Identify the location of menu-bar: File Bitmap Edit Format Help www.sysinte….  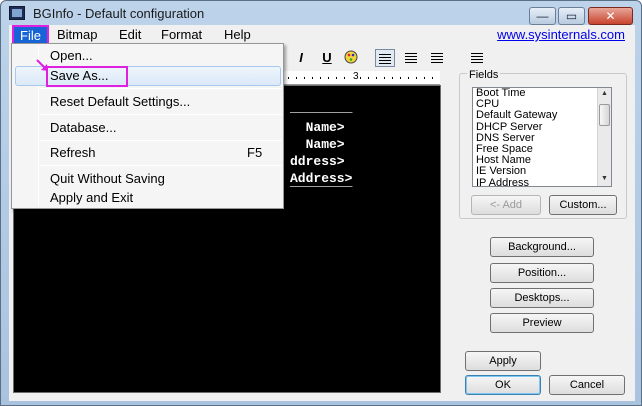
(322, 35).